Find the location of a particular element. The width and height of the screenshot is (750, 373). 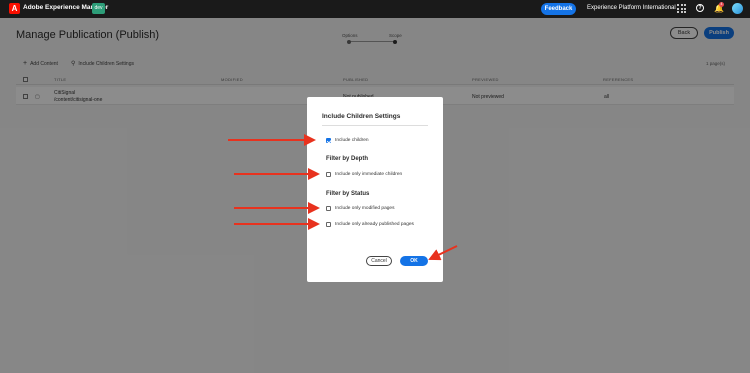

help-icon: ? is located at coordinates (700, 8).